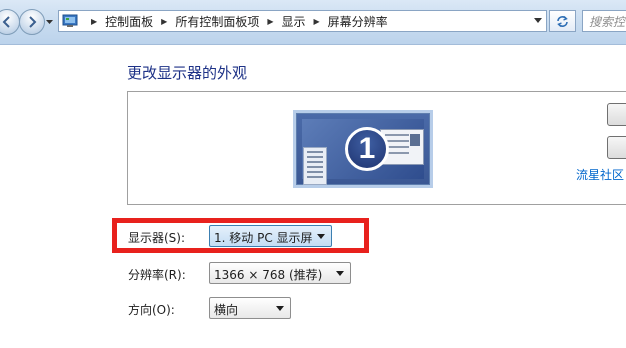  I want to click on monitor-1-thumbnail: 1, so click(363, 149).